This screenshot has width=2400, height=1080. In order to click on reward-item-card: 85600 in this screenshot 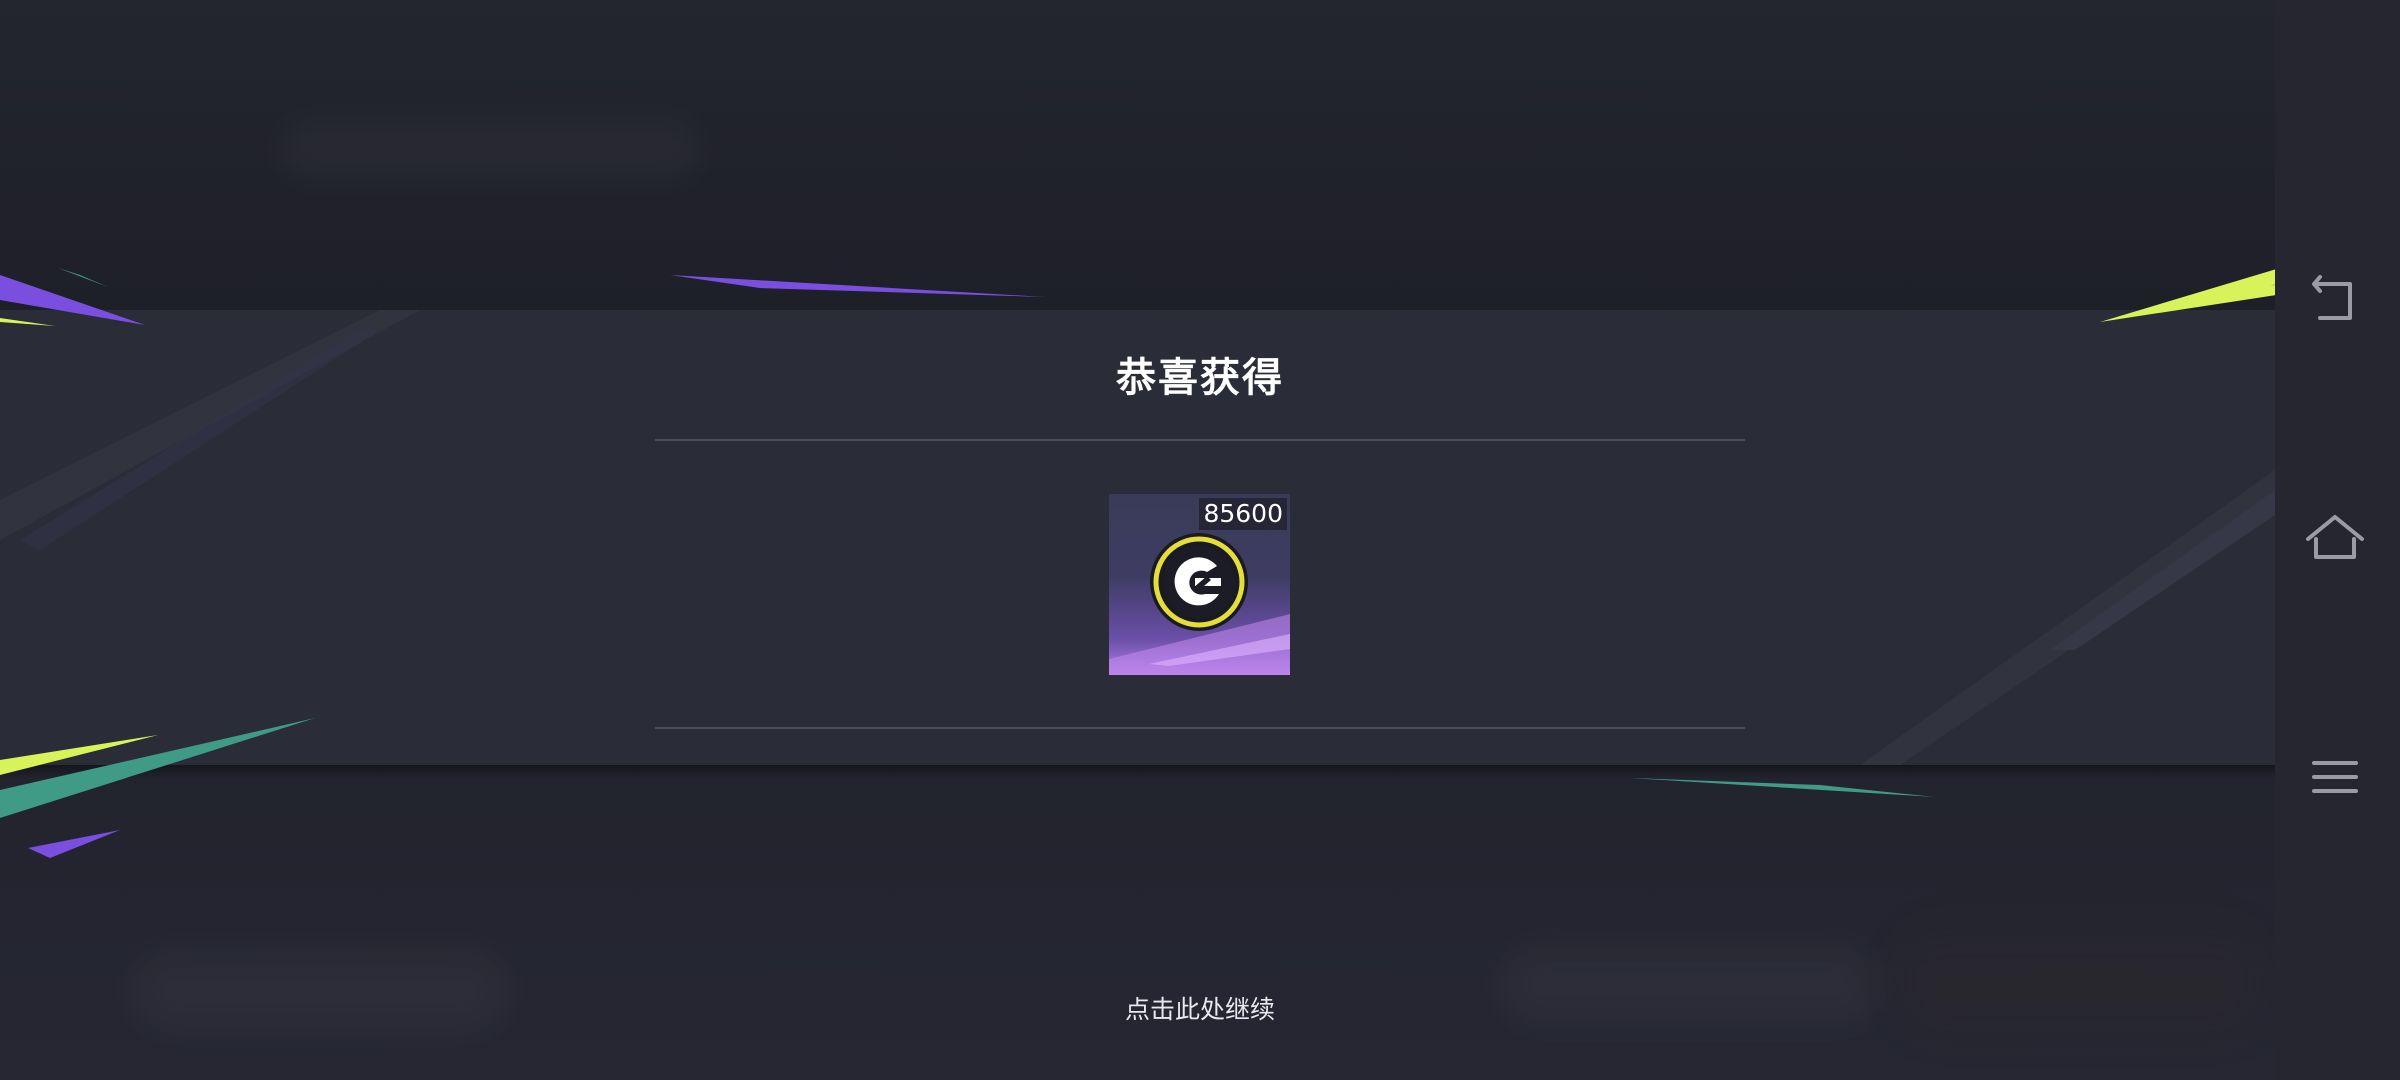, I will do `click(1199, 584)`.